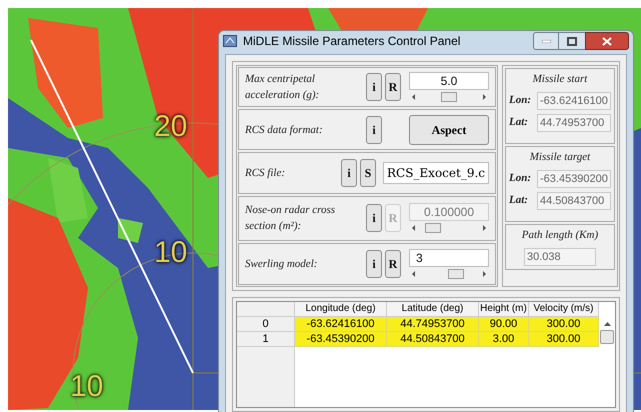  Describe the element at coordinates (607, 337) in the screenshot. I see `scrollbar-thumb` at that location.